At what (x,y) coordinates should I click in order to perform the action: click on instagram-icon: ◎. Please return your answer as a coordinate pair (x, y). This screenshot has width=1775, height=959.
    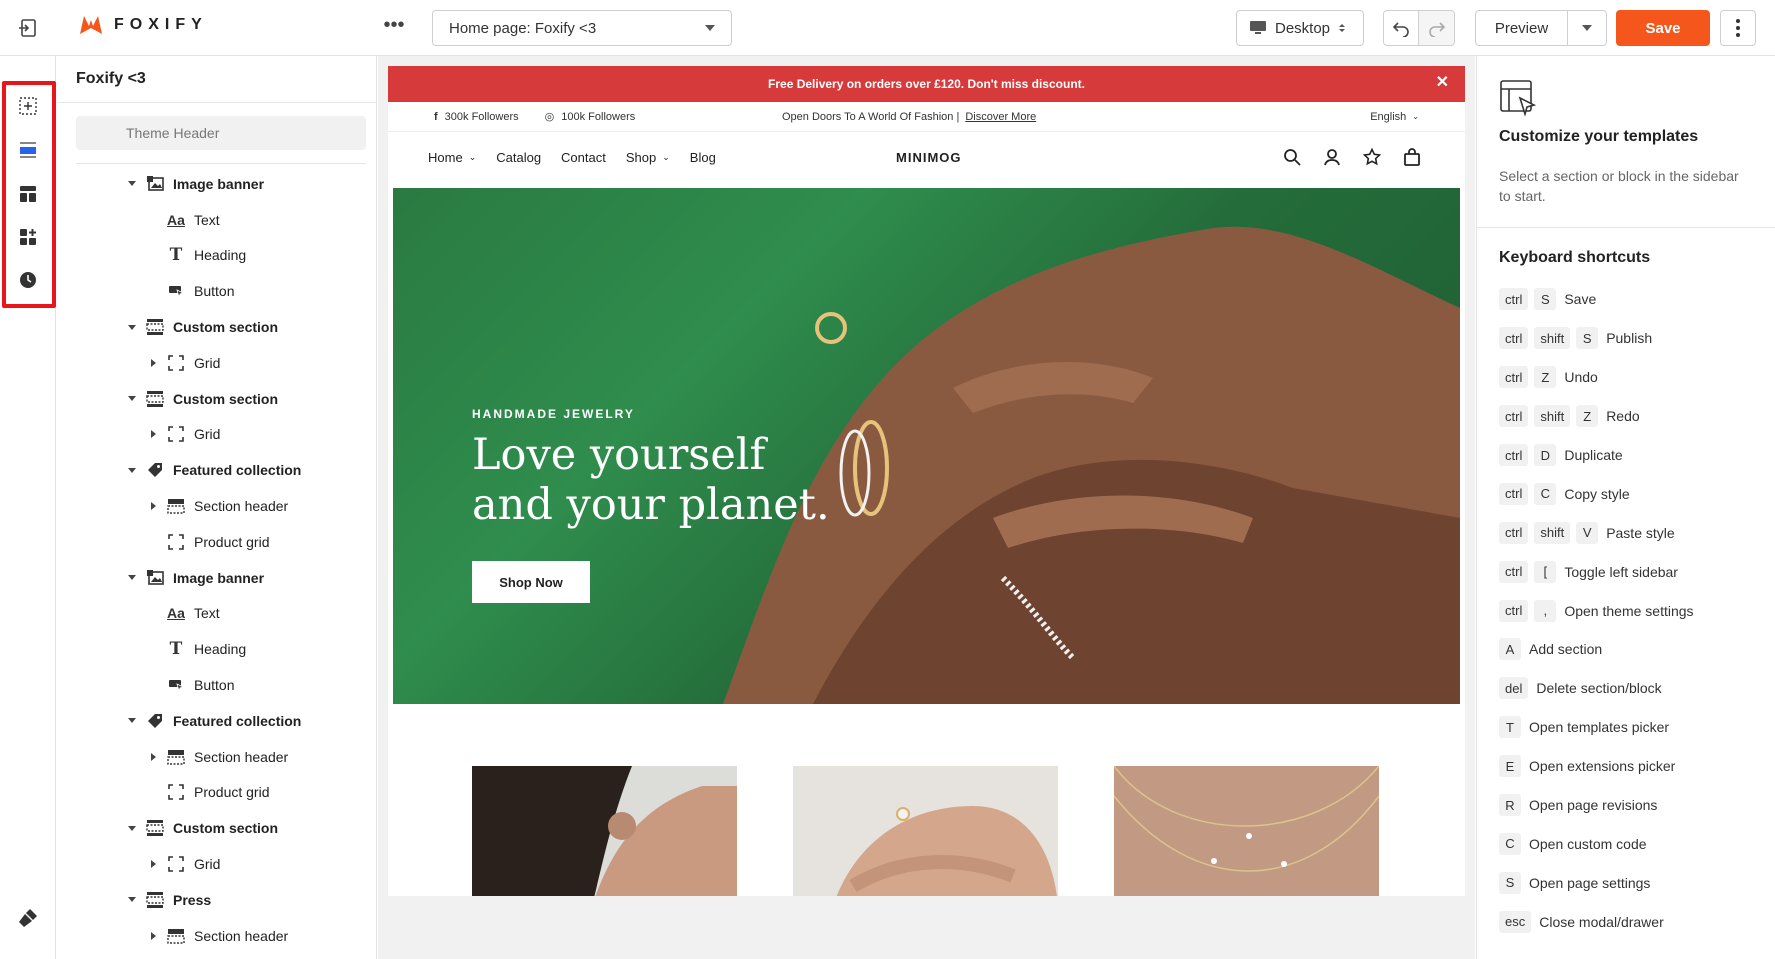
    Looking at the image, I should click on (550, 116).